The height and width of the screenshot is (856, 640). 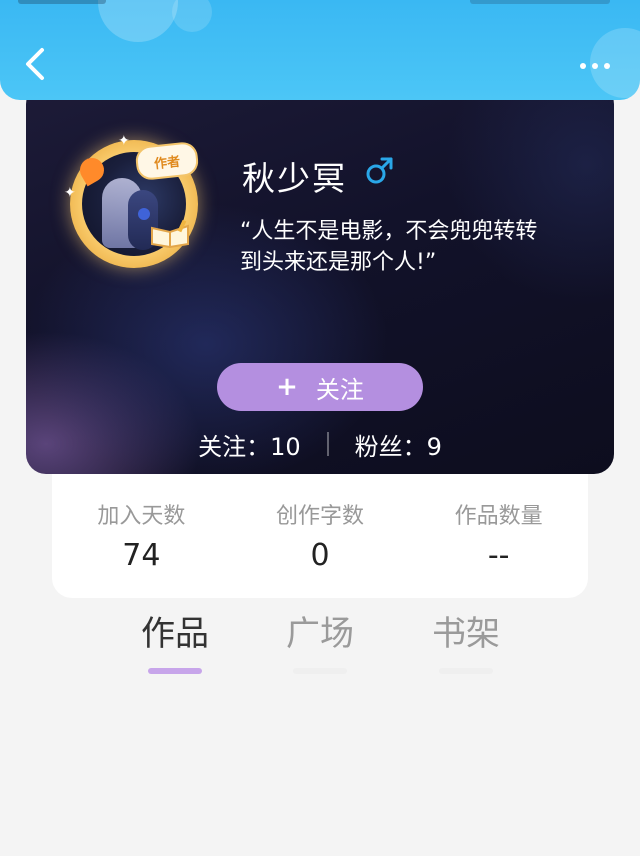 I want to click on follow-stats: 关注：10 粉丝：9, so click(x=320, y=444).